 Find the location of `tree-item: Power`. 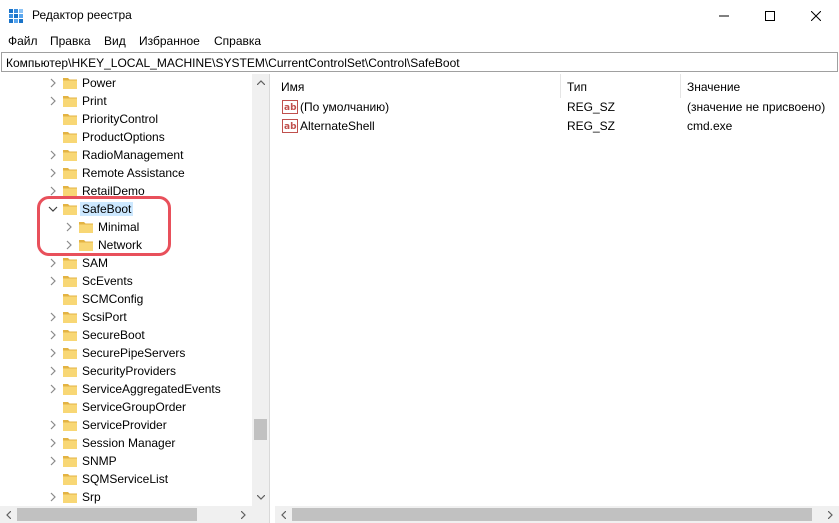

tree-item: Power is located at coordinates (126, 83).